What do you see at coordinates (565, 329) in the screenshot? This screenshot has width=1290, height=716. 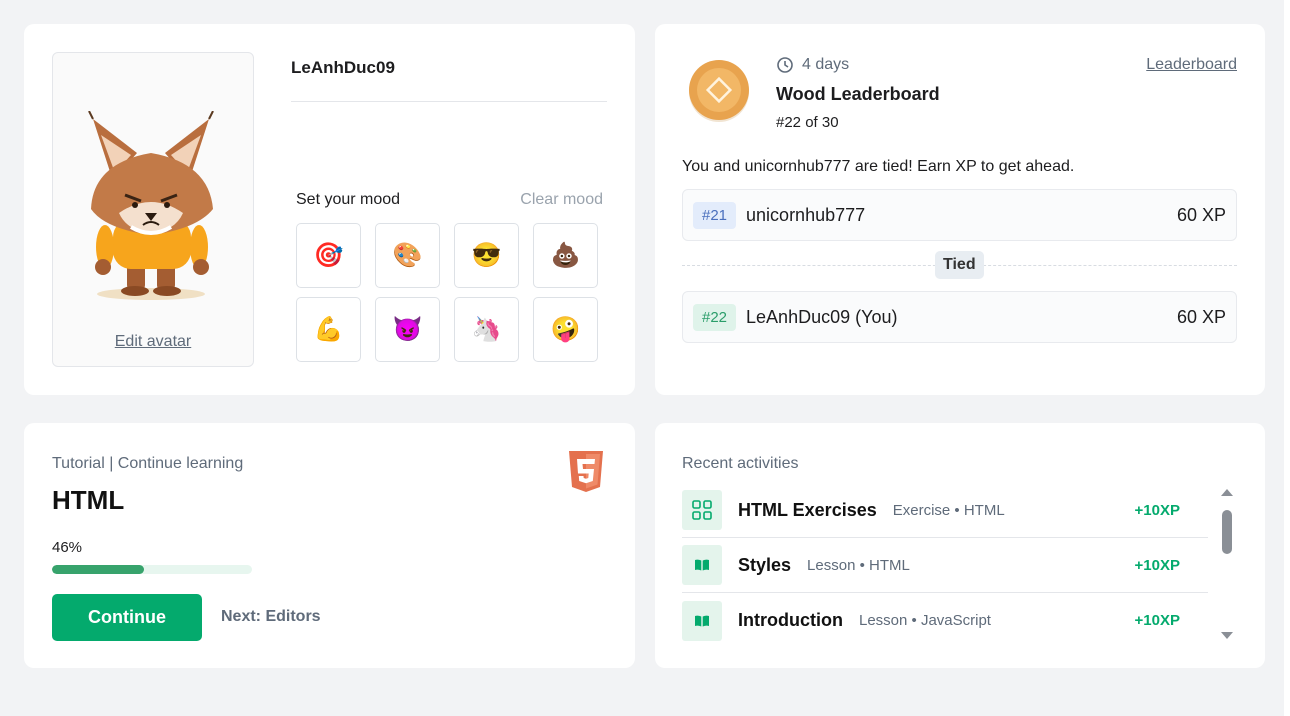 I see `mood-zany-button: 🤪` at bounding box center [565, 329].